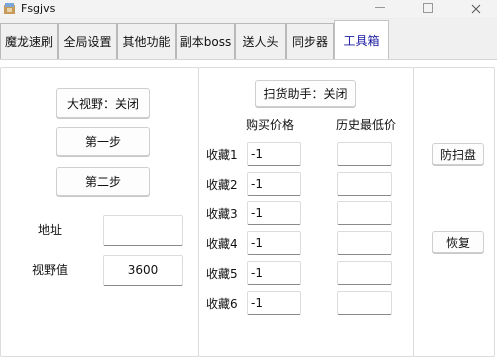 The height and width of the screenshot is (358, 497). What do you see at coordinates (454, 212) in the screenshot?
I see `anti-sweep-group: 防扫盘 恢复` at bounding box center [454, 212].